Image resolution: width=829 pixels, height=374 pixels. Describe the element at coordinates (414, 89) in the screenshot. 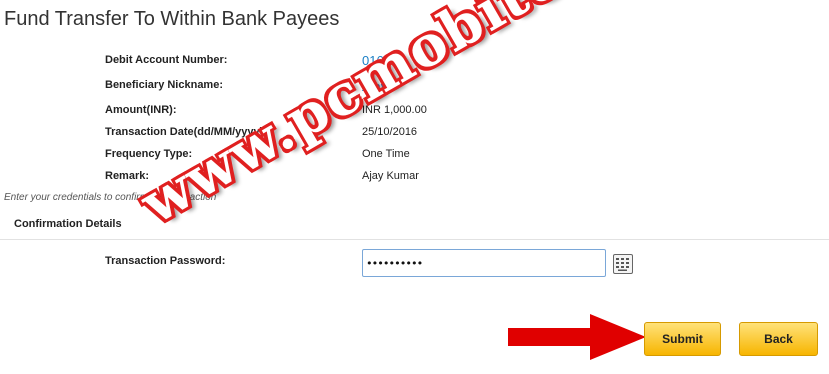

I see `detail-row-beneficiary: Beneficiary Nickname: Ajay` at that location.